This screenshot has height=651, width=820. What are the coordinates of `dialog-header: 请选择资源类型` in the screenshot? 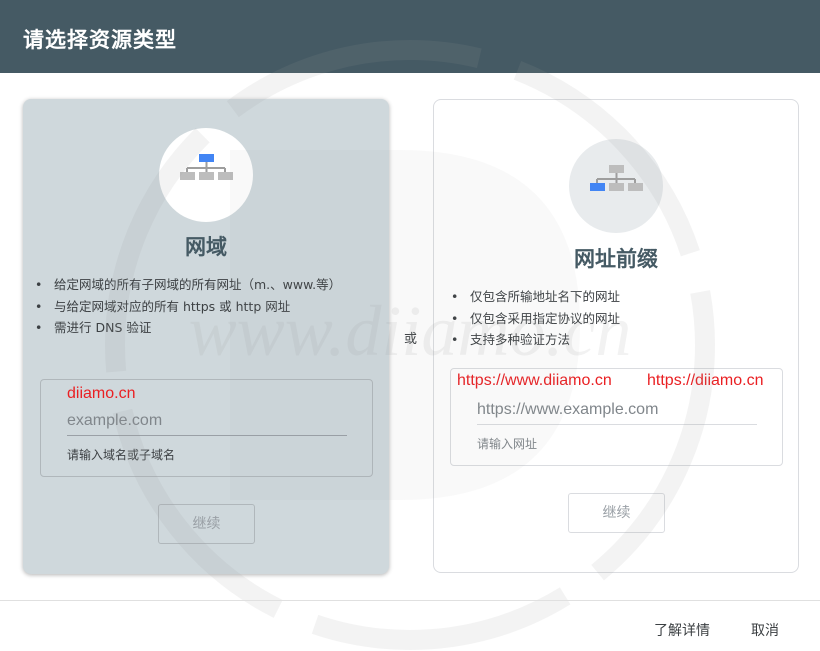 It's located at (410, 36).